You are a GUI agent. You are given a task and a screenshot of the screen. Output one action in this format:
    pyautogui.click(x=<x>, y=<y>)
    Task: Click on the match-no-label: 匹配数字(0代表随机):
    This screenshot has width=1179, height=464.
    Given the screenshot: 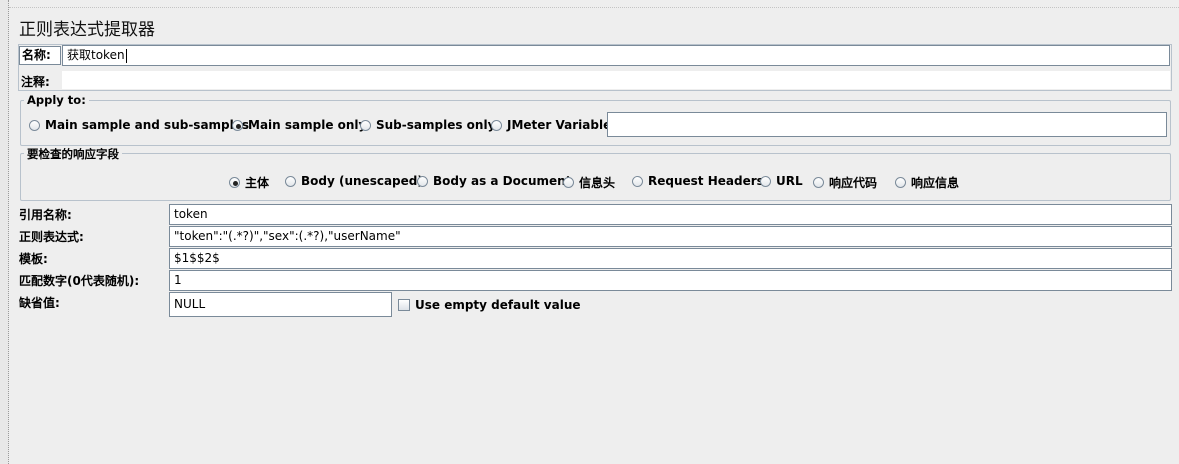 What is the action you would take?
    pyautogui.click(x=79, y=281)
    